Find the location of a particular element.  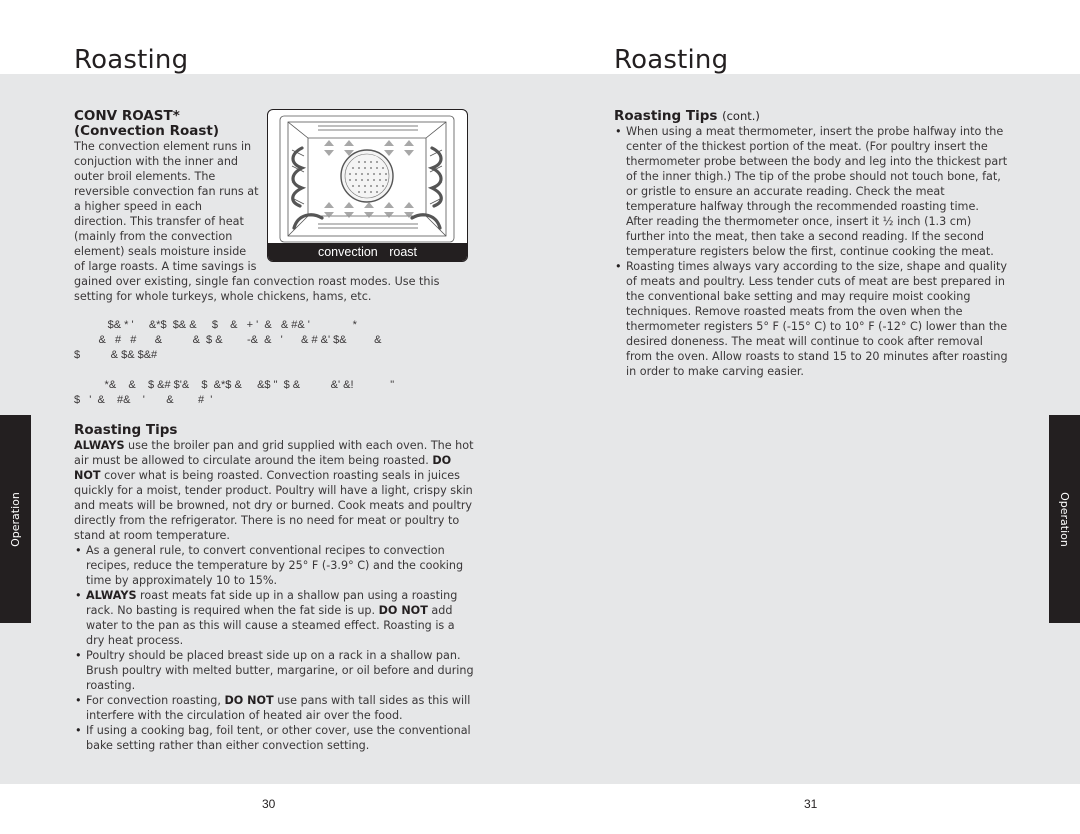

convection-roast-diagram: convection roast is located at coordinates (367, 185).